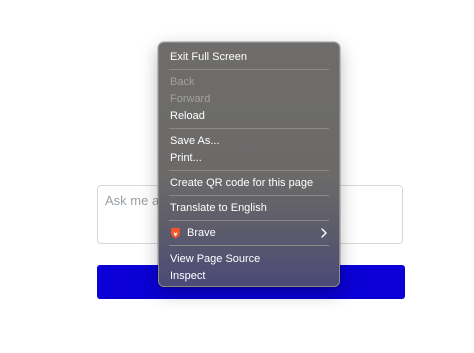  What do you see at coordinates (175, 233) in the screenshot?
I see `brave-lion-icon` at bounding box center [175, 233].